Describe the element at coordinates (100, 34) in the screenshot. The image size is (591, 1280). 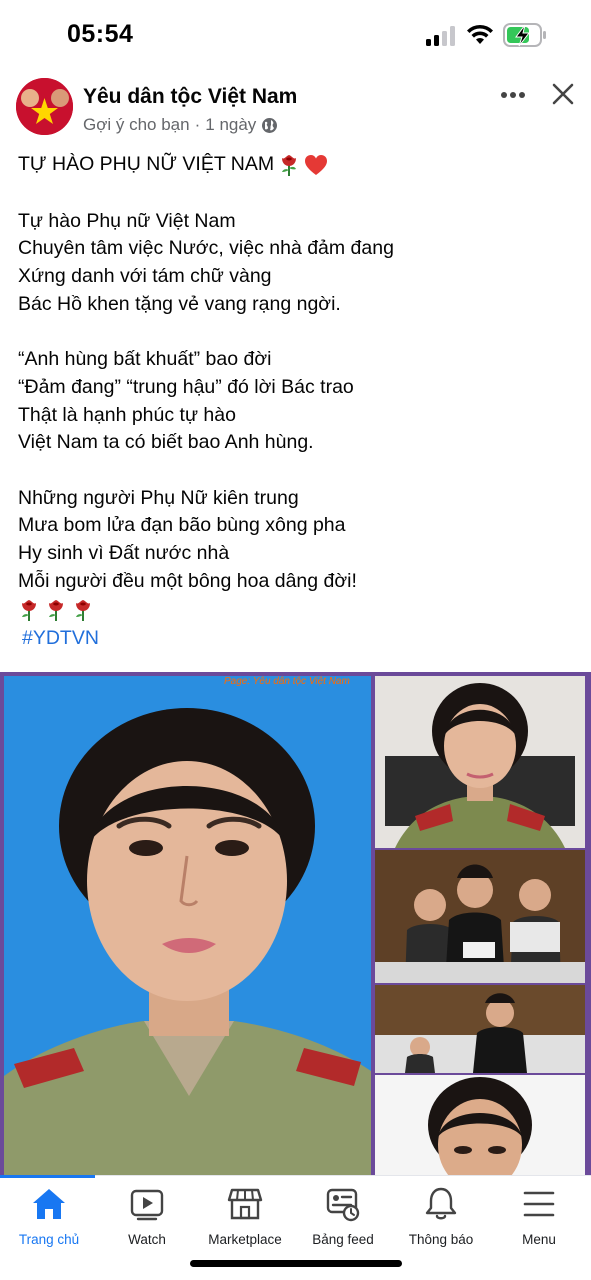
I see `status-time: 05:54` at that location.